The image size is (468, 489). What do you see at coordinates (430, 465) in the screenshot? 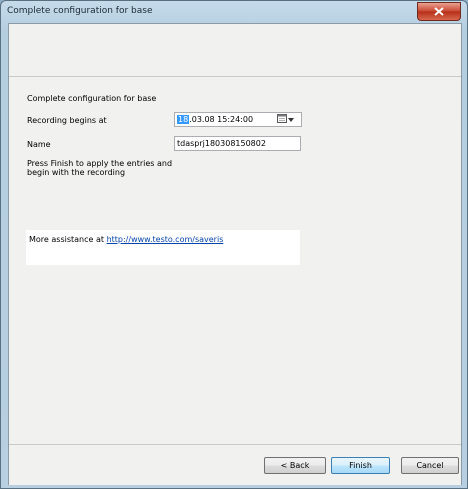
I see `cancel-button: Cancel` at bounding box center [430, 465].